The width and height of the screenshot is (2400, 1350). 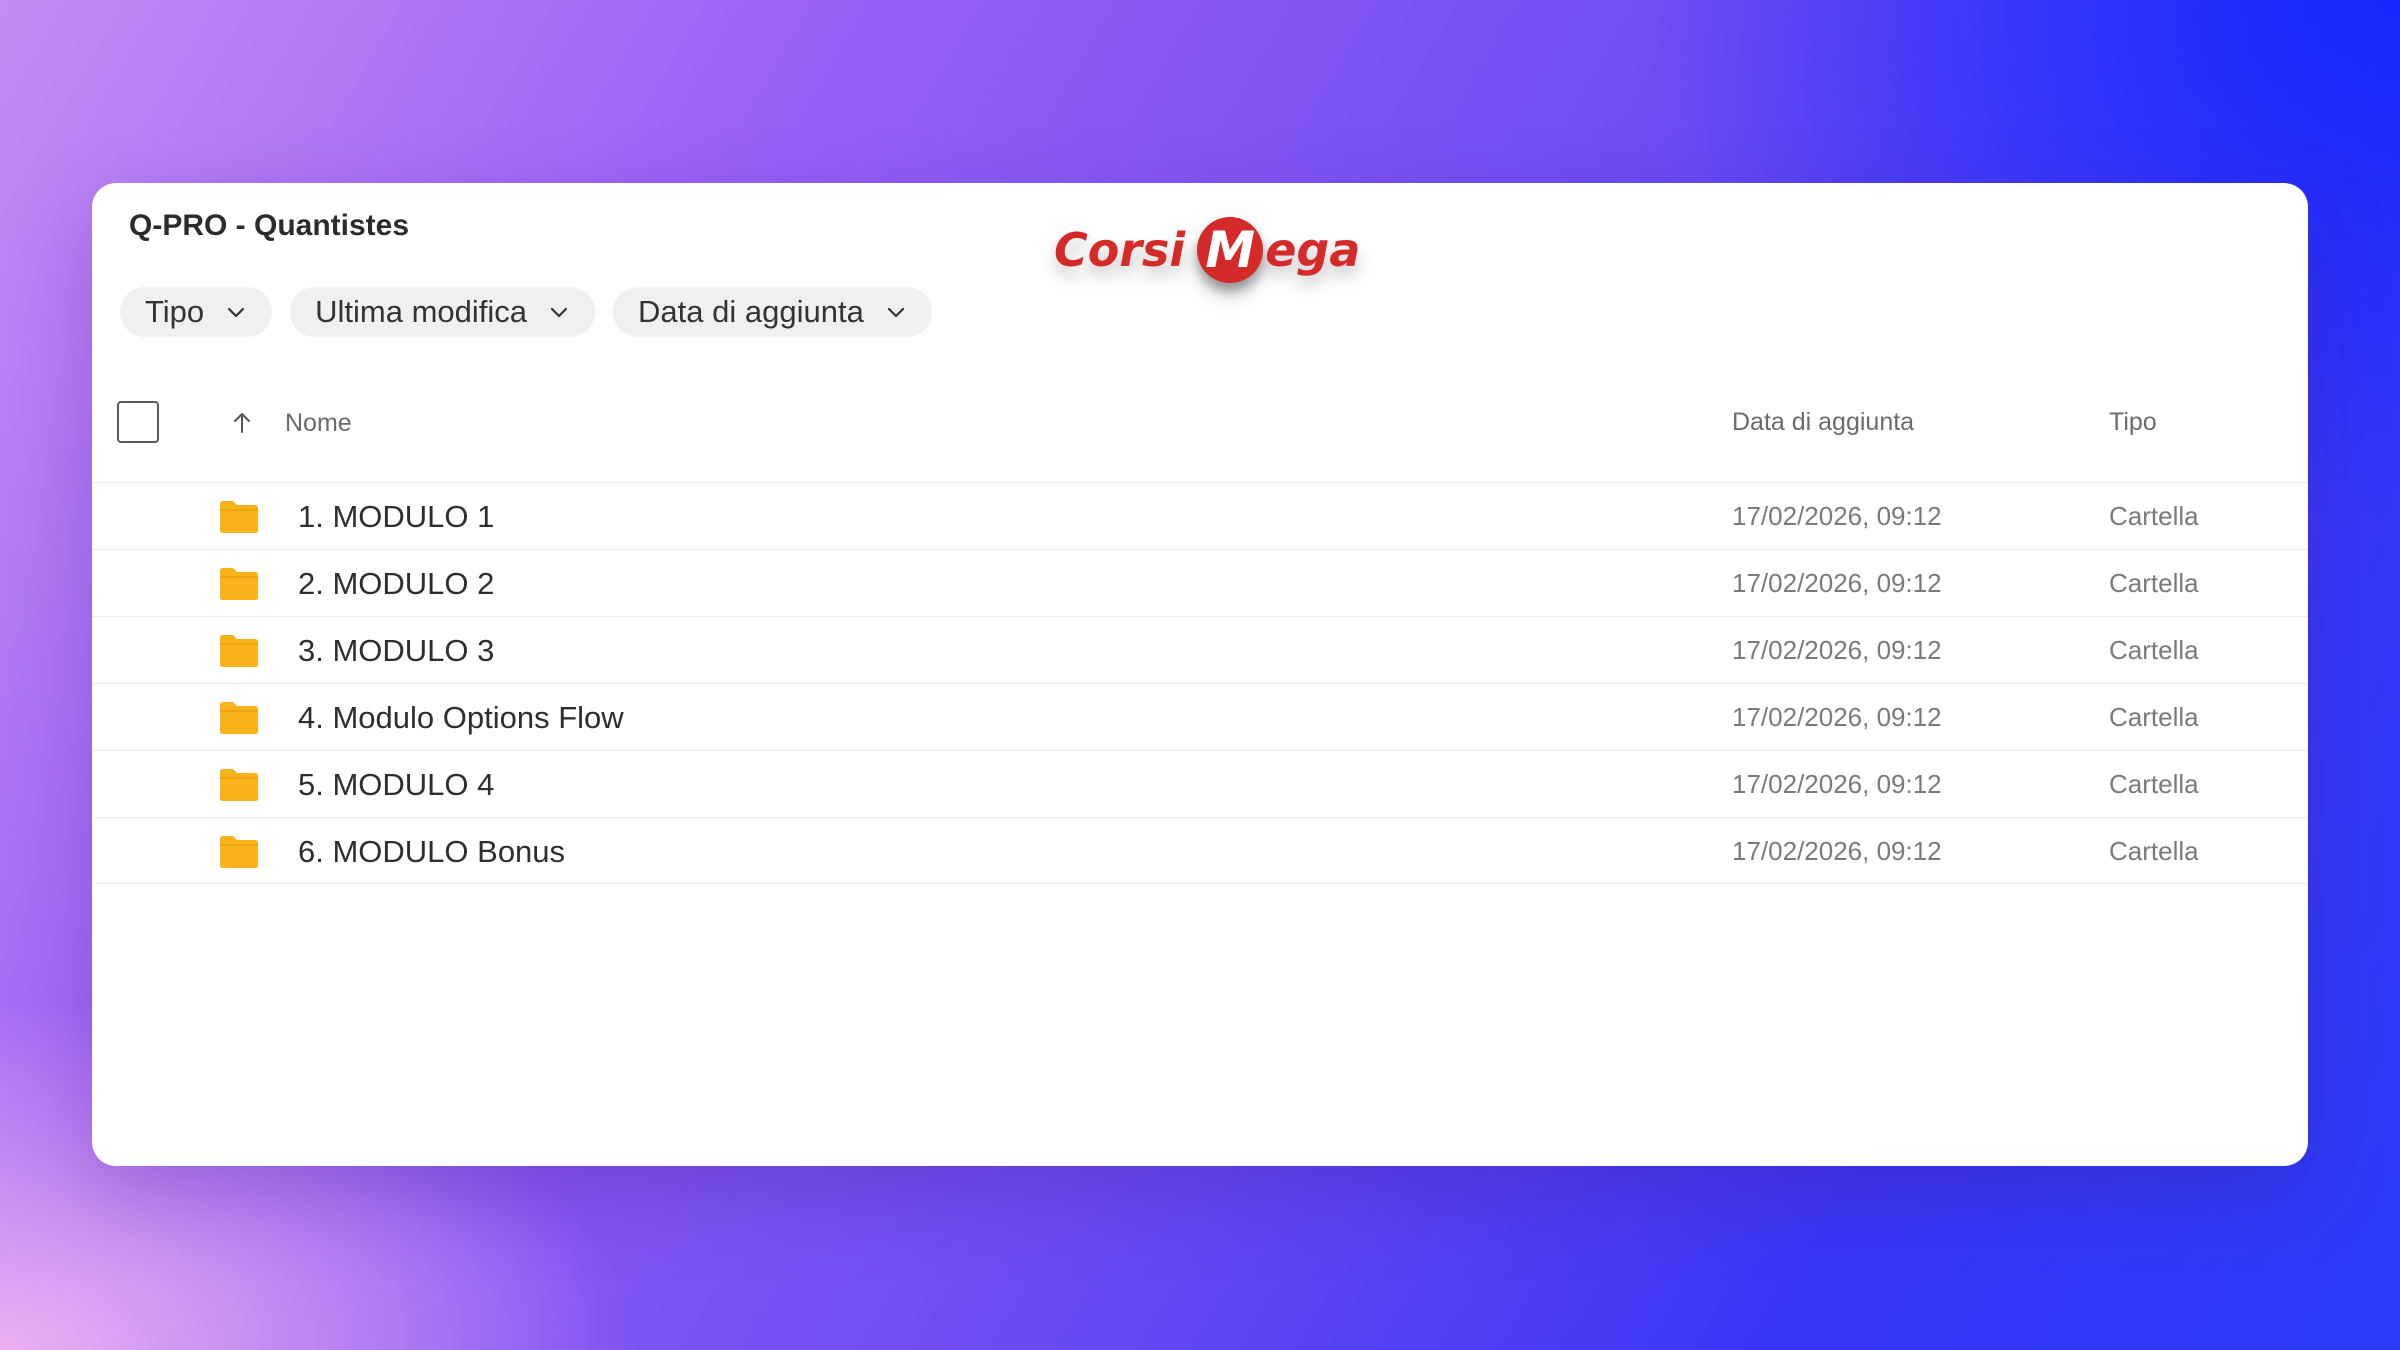 What do you see at coordinates (1823, 422) in the screenshot?
I see `column-header-date-added: Data di aggiunta` at bounding box center [1823, 422].